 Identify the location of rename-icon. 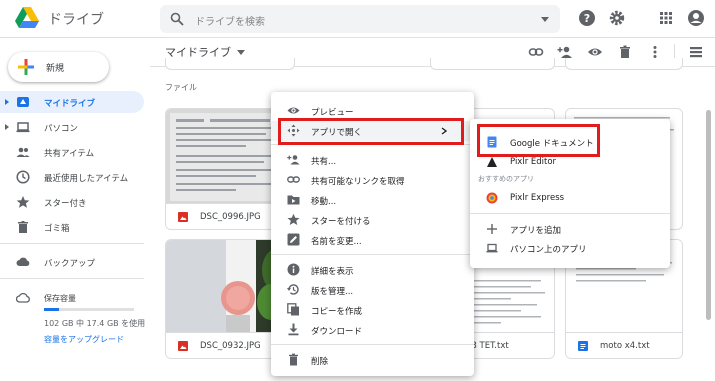
(293, 239).